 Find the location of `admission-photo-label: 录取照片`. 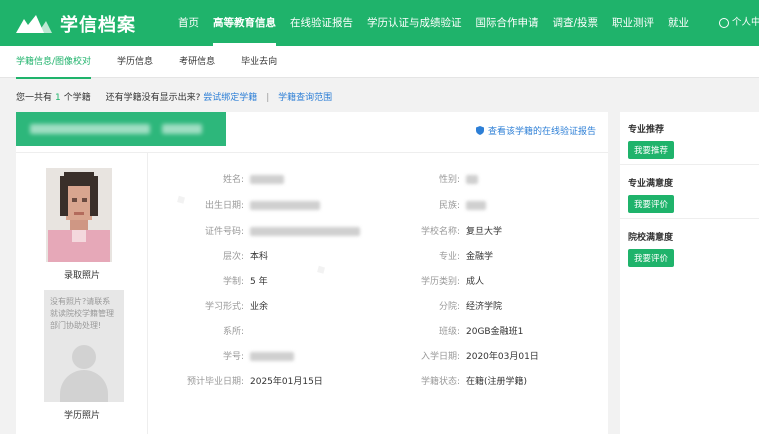

admission-photo-label: 录取照片 is located at coordinates (81, 276).